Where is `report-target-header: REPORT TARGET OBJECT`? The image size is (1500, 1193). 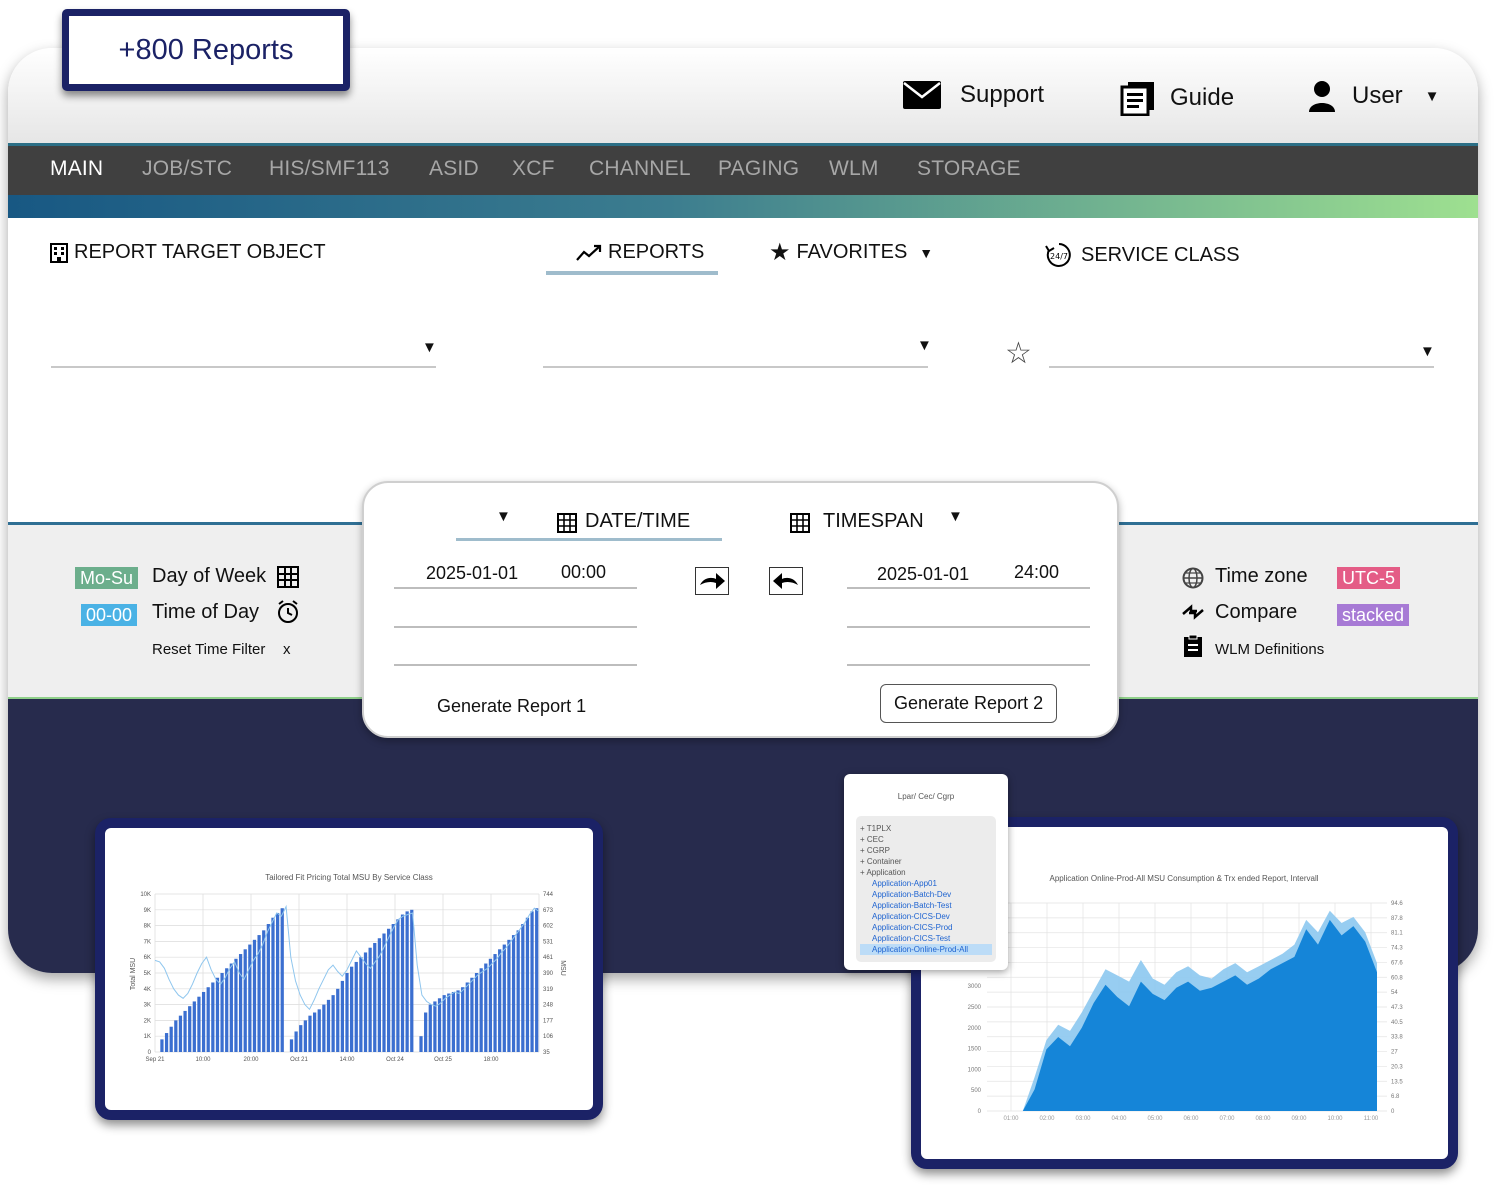
report-target-header: REPORT TARGET OBJECT is located at coordinates (188, 252).